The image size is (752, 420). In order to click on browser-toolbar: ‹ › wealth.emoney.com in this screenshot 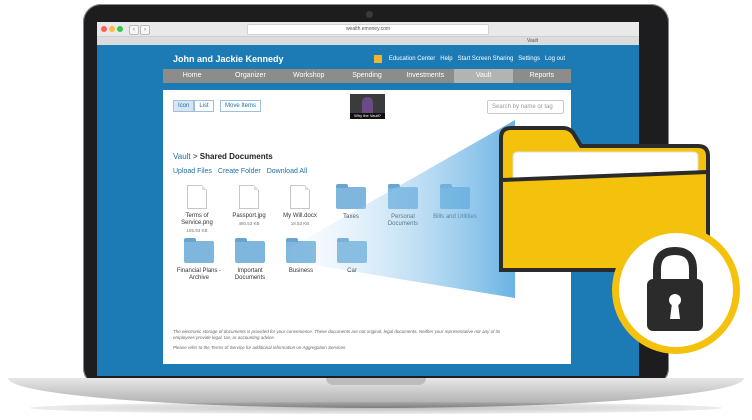, I will do `click(368, 29)`.